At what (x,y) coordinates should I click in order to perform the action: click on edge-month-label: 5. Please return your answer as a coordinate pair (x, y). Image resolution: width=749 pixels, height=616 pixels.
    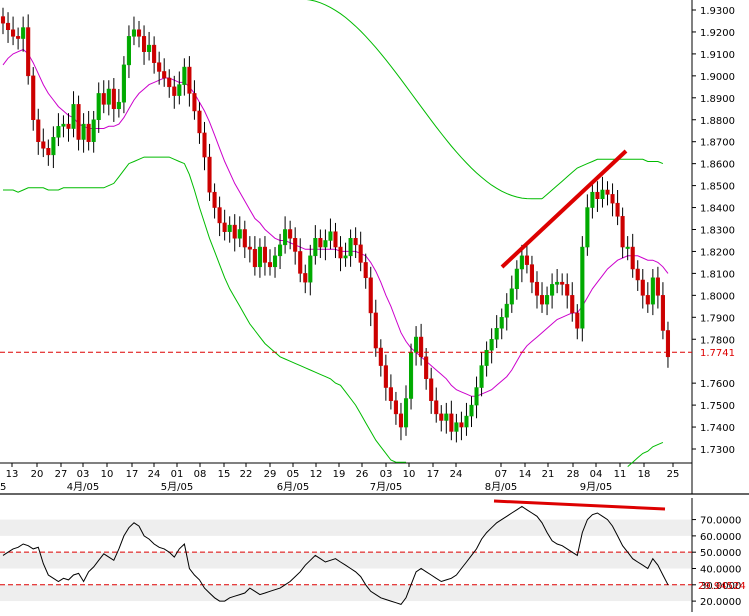
    Looking at the image, I should click on (3, 487).